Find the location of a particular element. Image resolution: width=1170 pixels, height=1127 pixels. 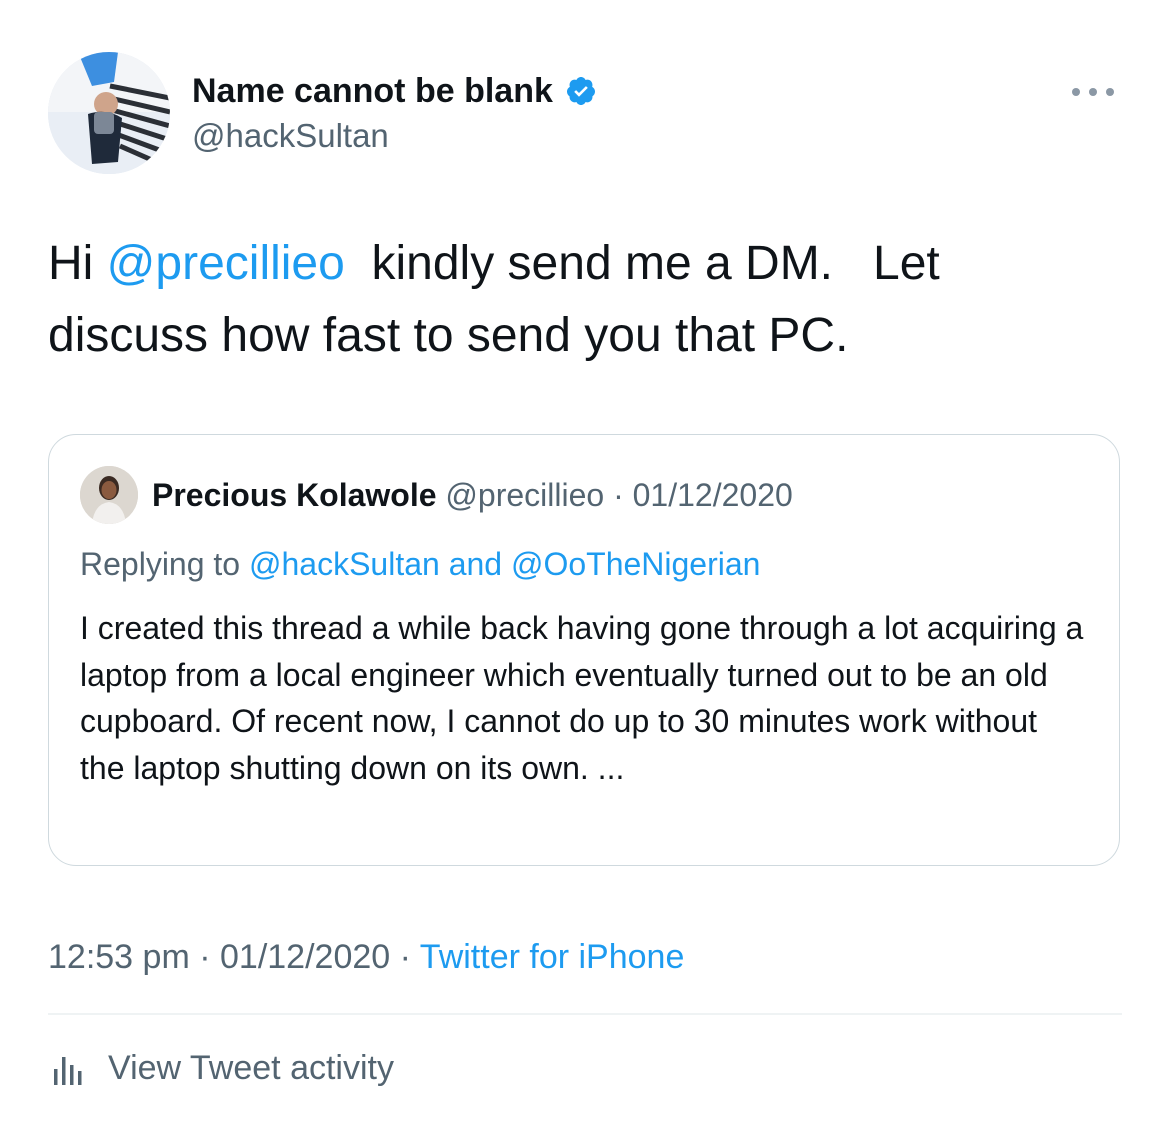

author-handle: @hackSultan is located at coordinates (290, 136).